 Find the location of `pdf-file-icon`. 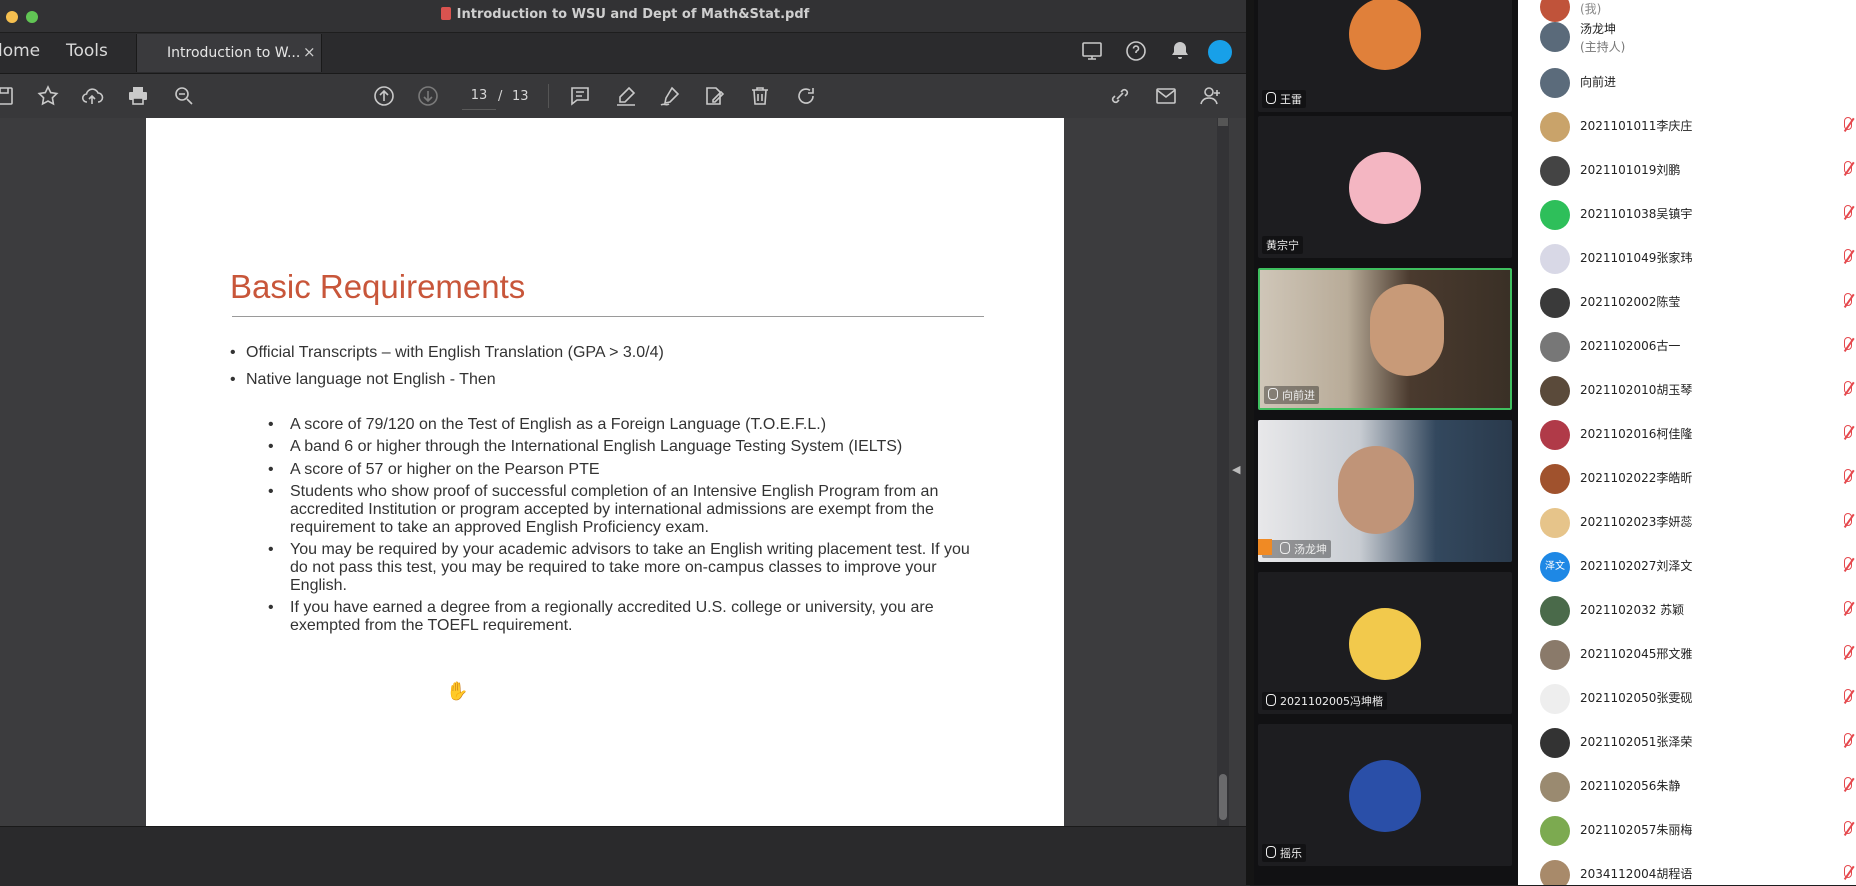

pdf-file-icon is located at coordinates (445, 13).